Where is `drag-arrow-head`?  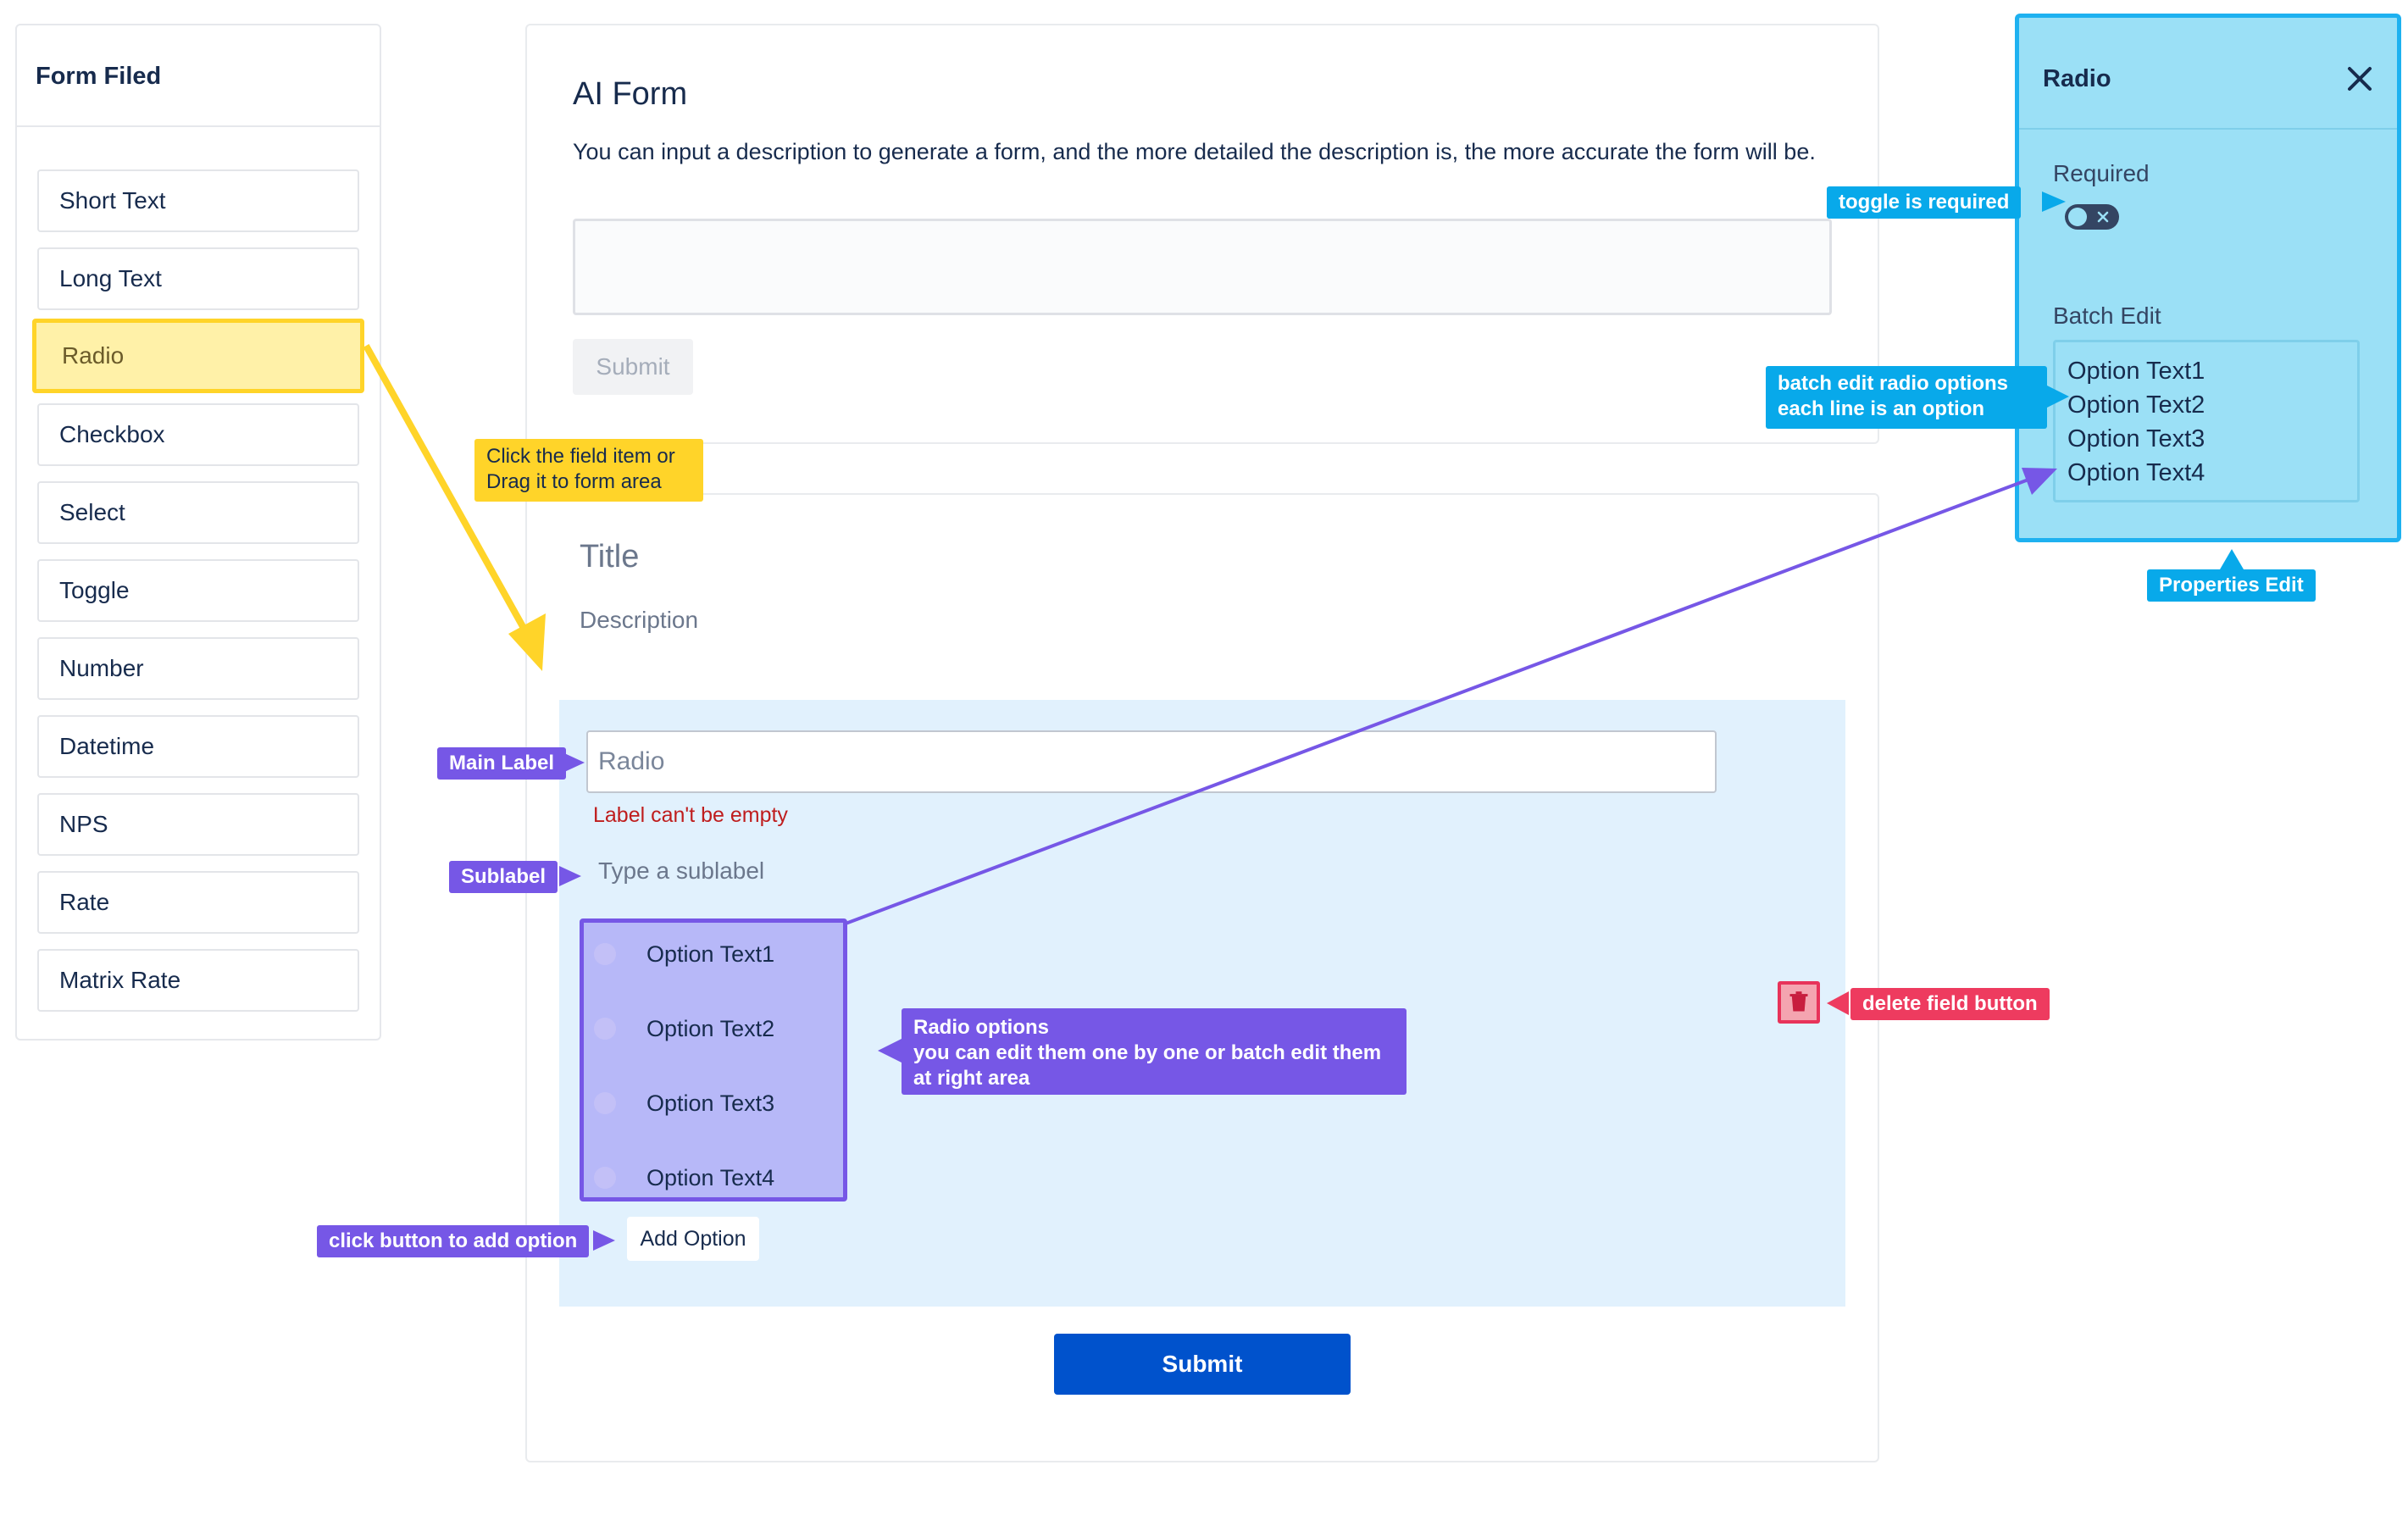
drag-arrow-head is located at coordinates (527, 642).